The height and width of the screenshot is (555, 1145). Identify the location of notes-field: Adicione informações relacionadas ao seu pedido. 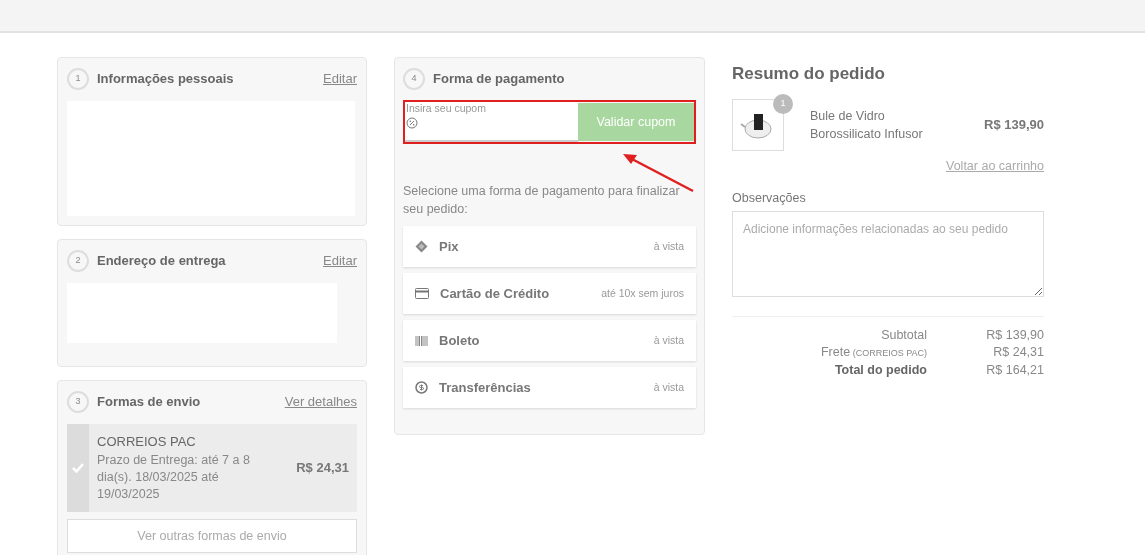
(888, 254).